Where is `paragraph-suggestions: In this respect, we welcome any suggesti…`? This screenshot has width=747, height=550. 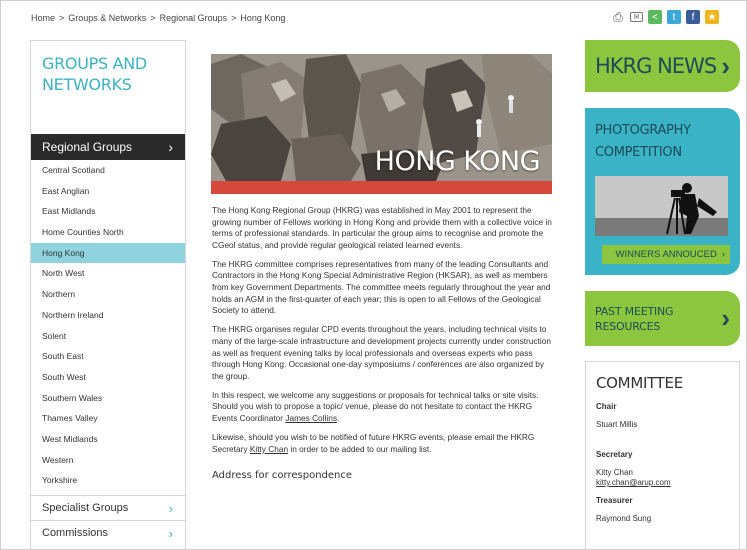
paragraph-suggestions: In this respect, we welcome any suggesti… is located at coordinates (382, 407).